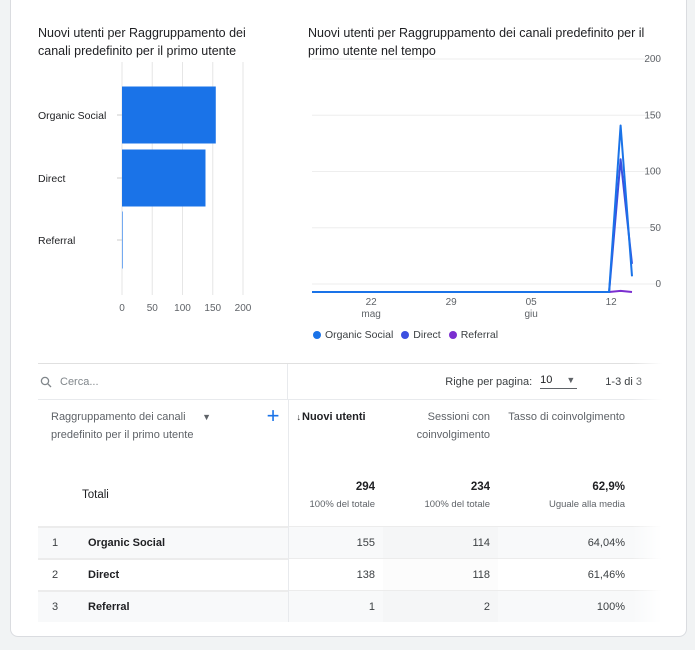  What do you see at coordinates (565, 574) in the screenshot?
I see `cell-engagement-rate: 61,46%` at bounding box center [565, 574].